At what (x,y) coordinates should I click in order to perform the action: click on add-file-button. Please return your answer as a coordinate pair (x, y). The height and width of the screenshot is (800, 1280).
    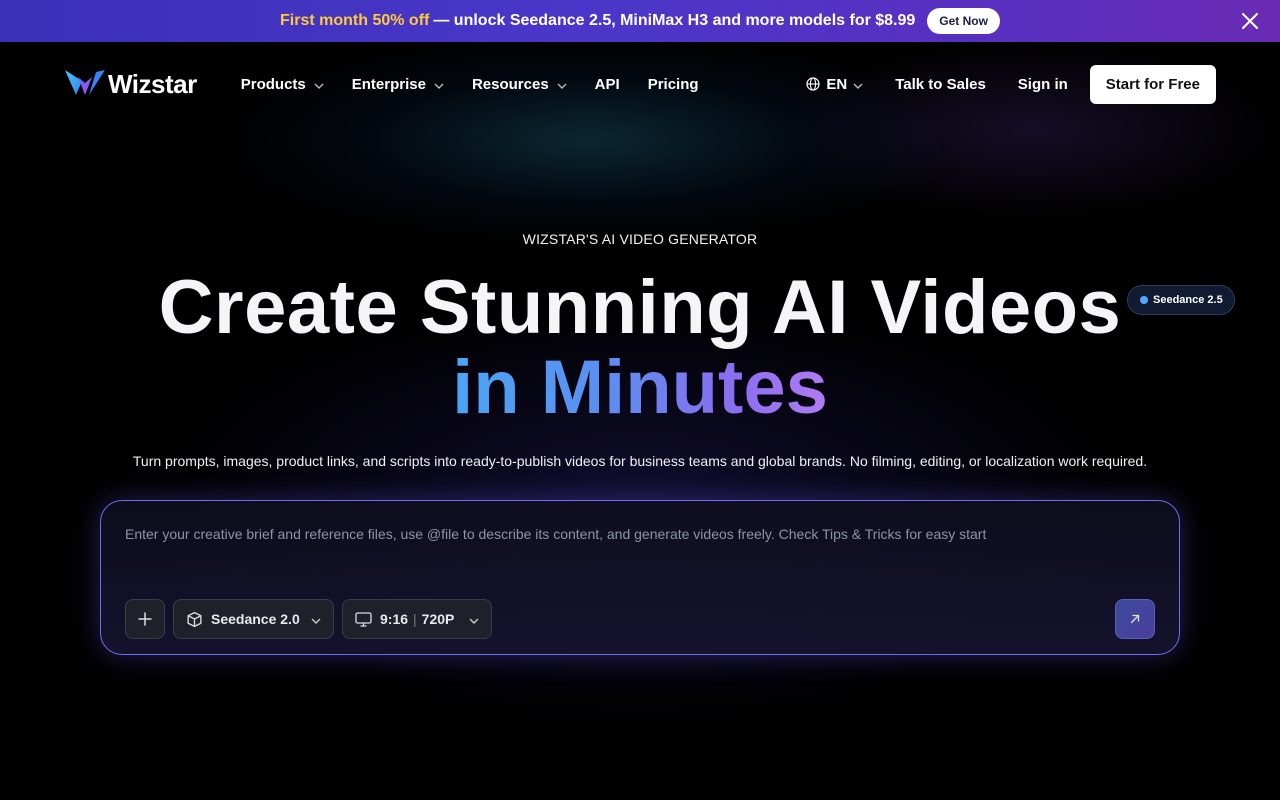
    Looking at the image, I should click on (145, 619).